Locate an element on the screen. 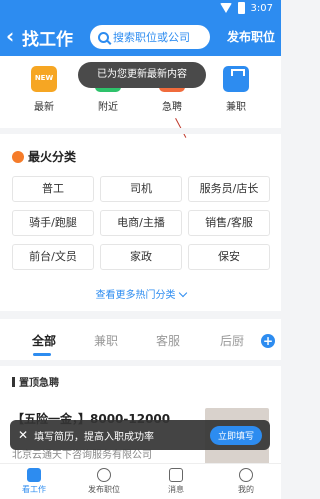  more-categories-link: 查看更多热门分类 is located at coordinates (140, 293).